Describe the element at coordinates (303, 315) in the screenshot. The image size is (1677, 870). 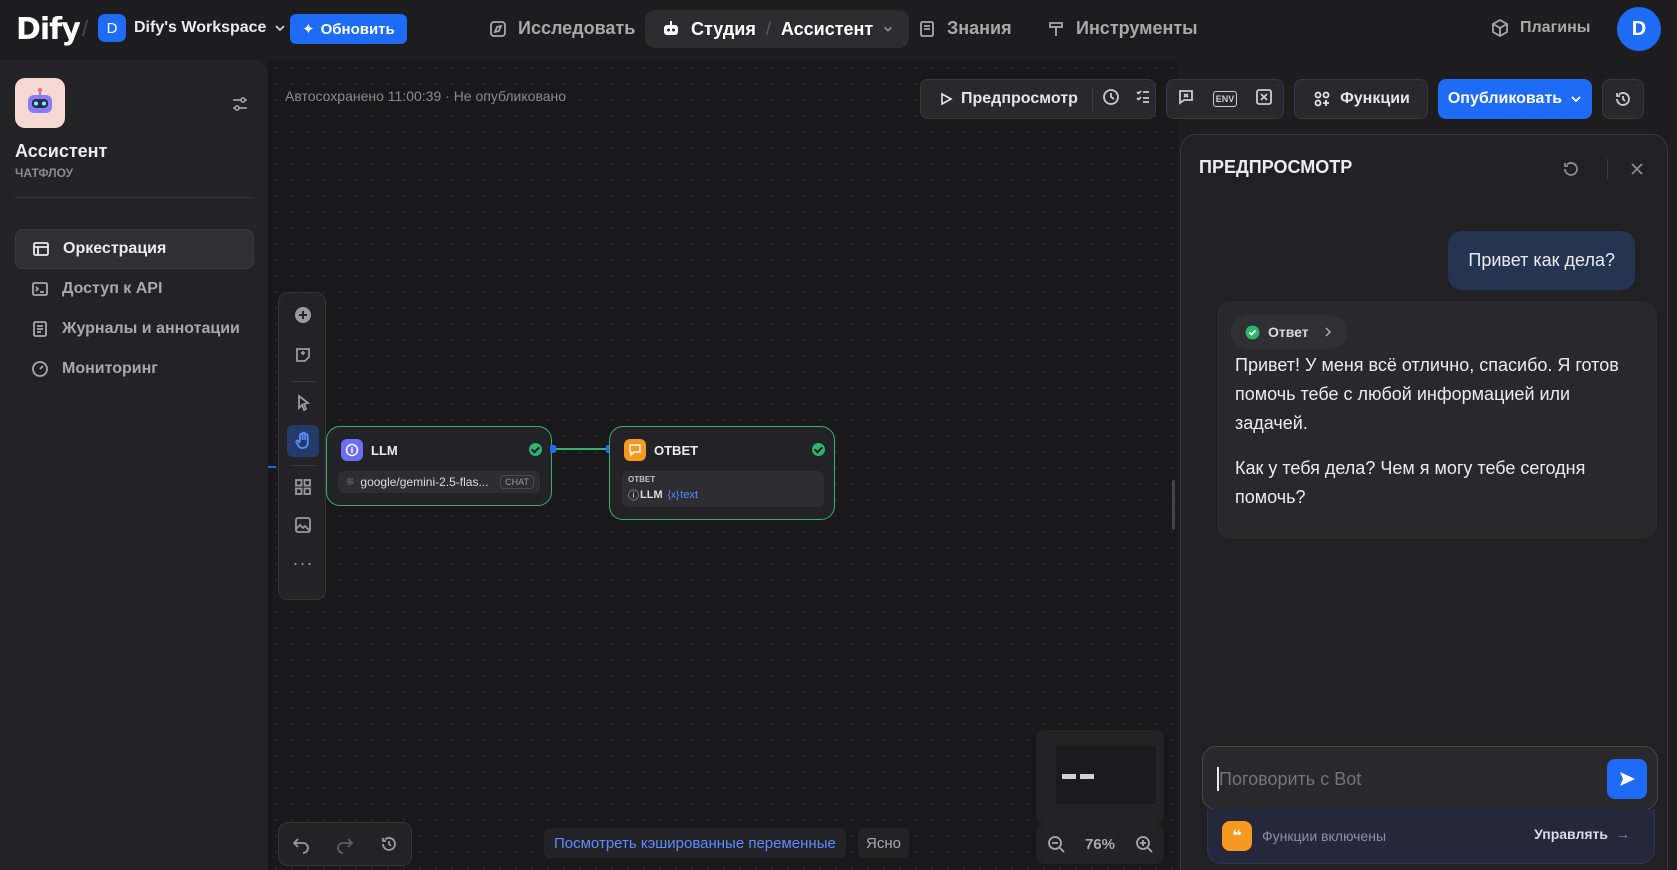
I see `add-node-button` at that location.